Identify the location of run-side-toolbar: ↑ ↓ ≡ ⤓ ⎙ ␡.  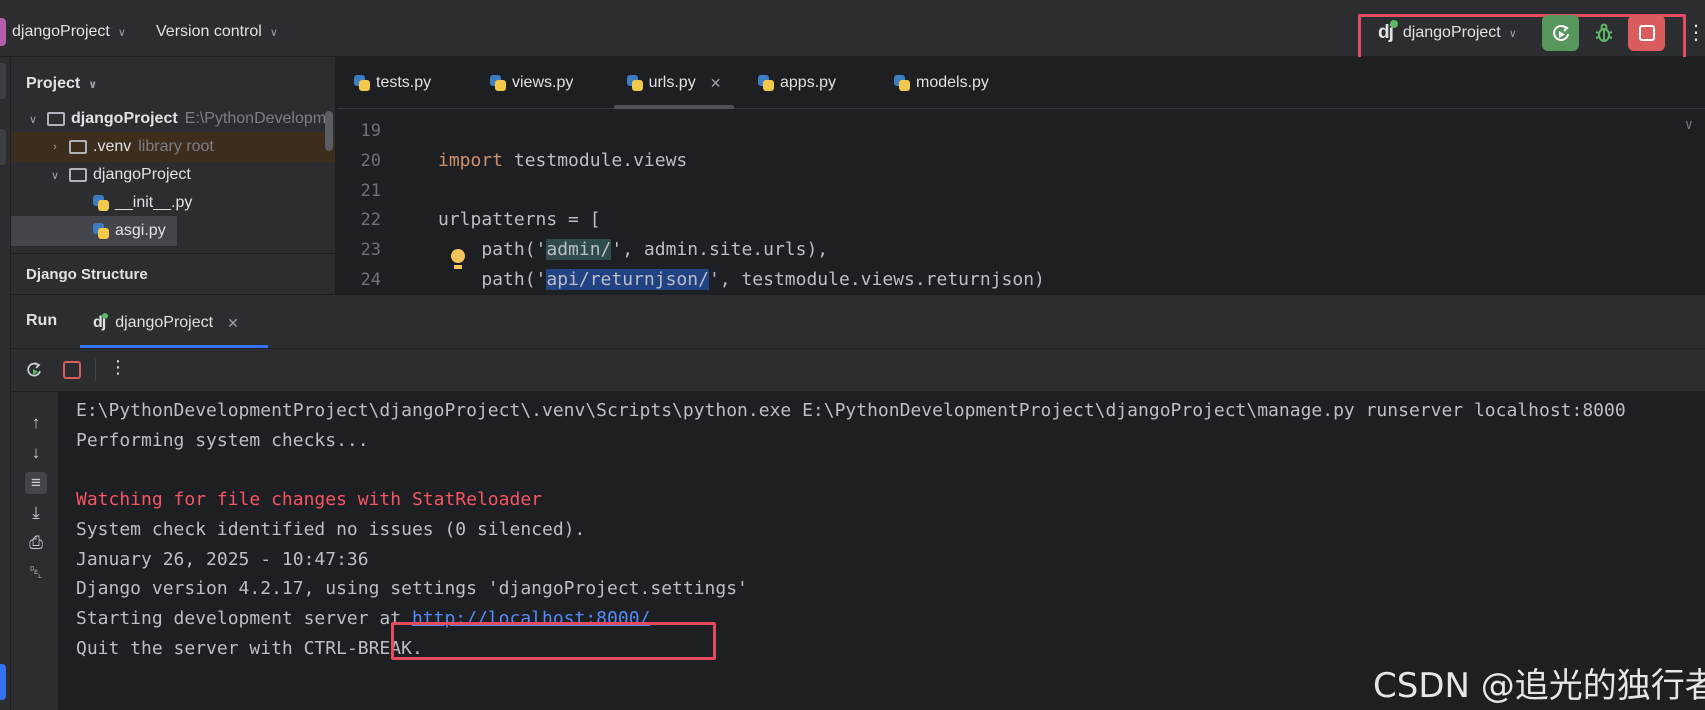
(35, 551).